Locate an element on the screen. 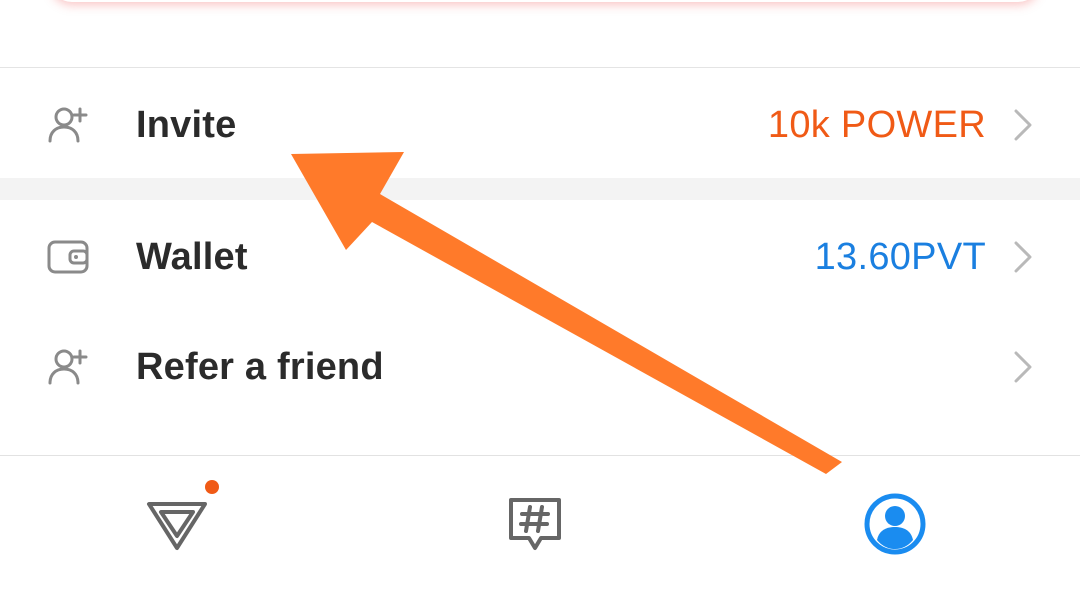  menu-item-label: Invite is located at coordinates (186, 124).